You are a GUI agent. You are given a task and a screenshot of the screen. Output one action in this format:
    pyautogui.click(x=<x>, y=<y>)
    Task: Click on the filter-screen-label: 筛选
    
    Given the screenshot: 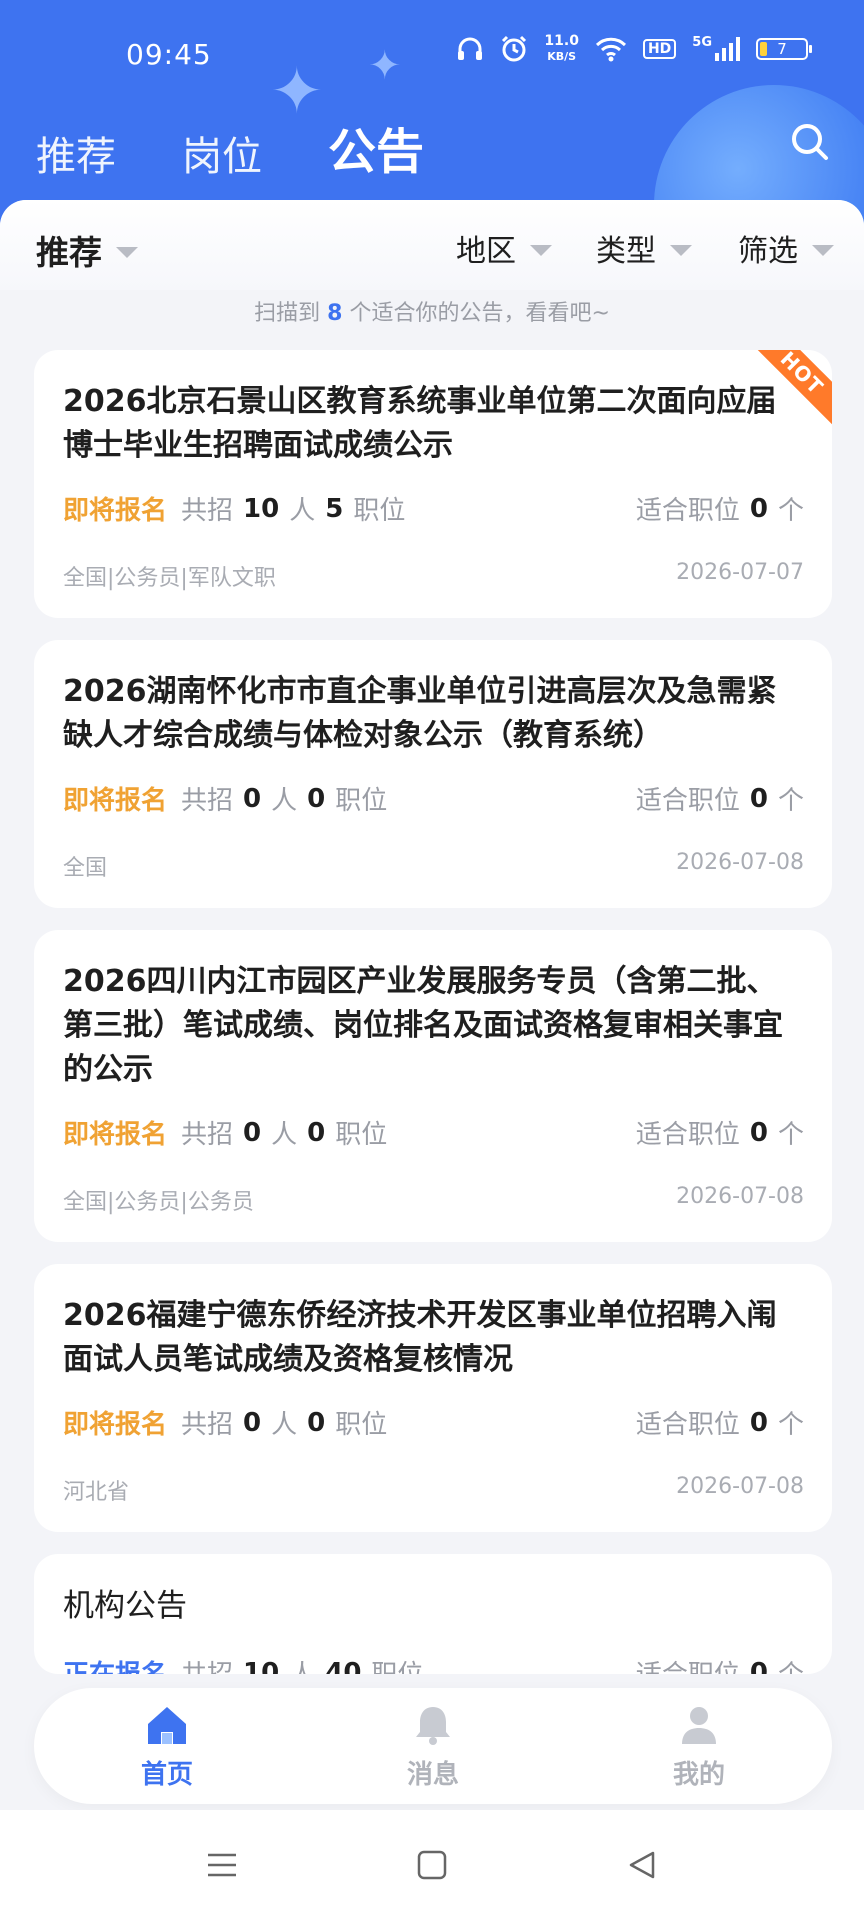 What is the action you would take?
    pyautogui.click(x=768, y=251)
    